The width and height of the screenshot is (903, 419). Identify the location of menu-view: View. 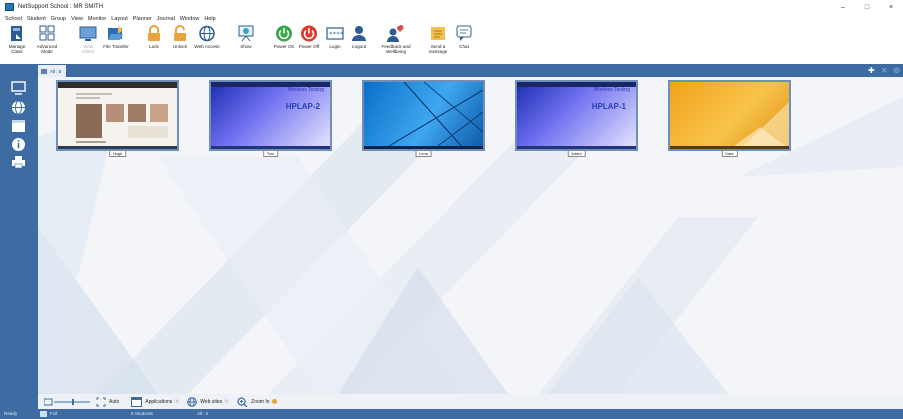
(77, 19).